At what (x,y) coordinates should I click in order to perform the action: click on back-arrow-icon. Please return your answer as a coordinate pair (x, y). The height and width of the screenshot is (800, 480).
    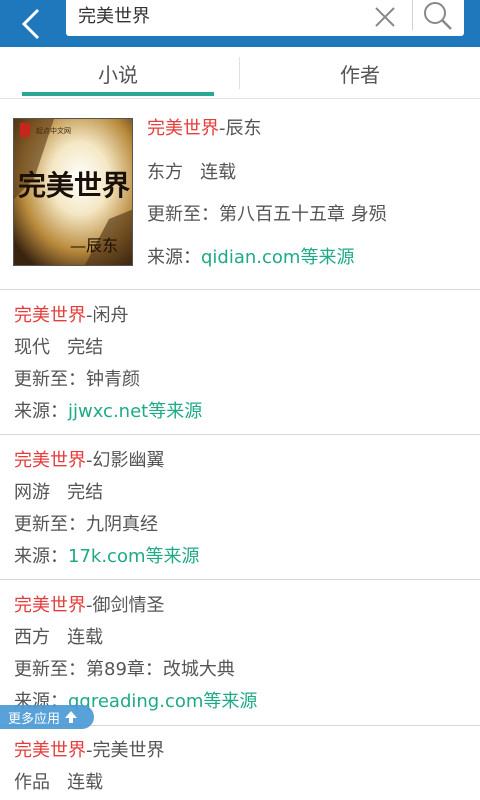
    Looking at the image, I should click on (30, 23).